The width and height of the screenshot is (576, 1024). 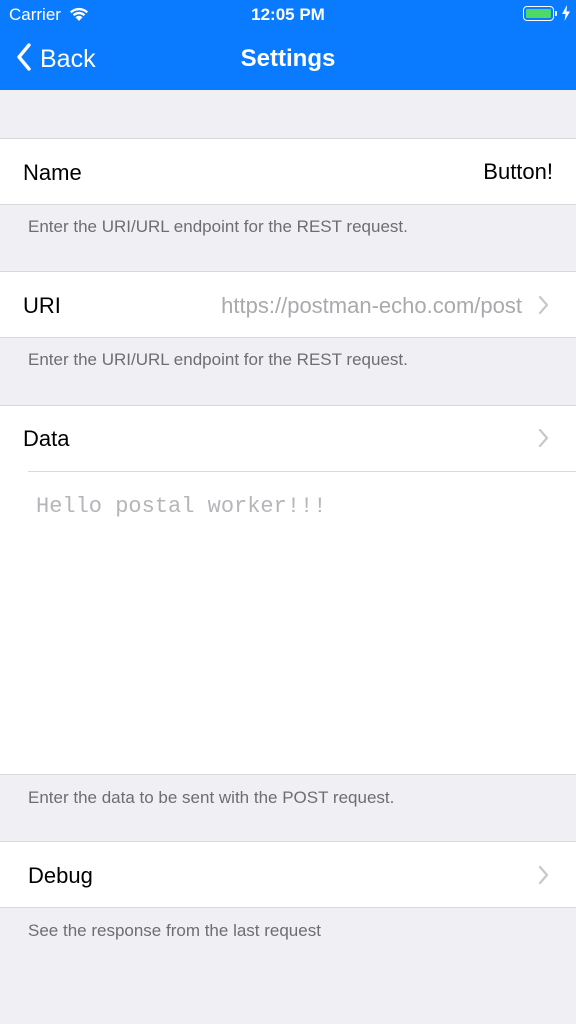 I want to click on name-value: Button!, so click(x=518, y=172).